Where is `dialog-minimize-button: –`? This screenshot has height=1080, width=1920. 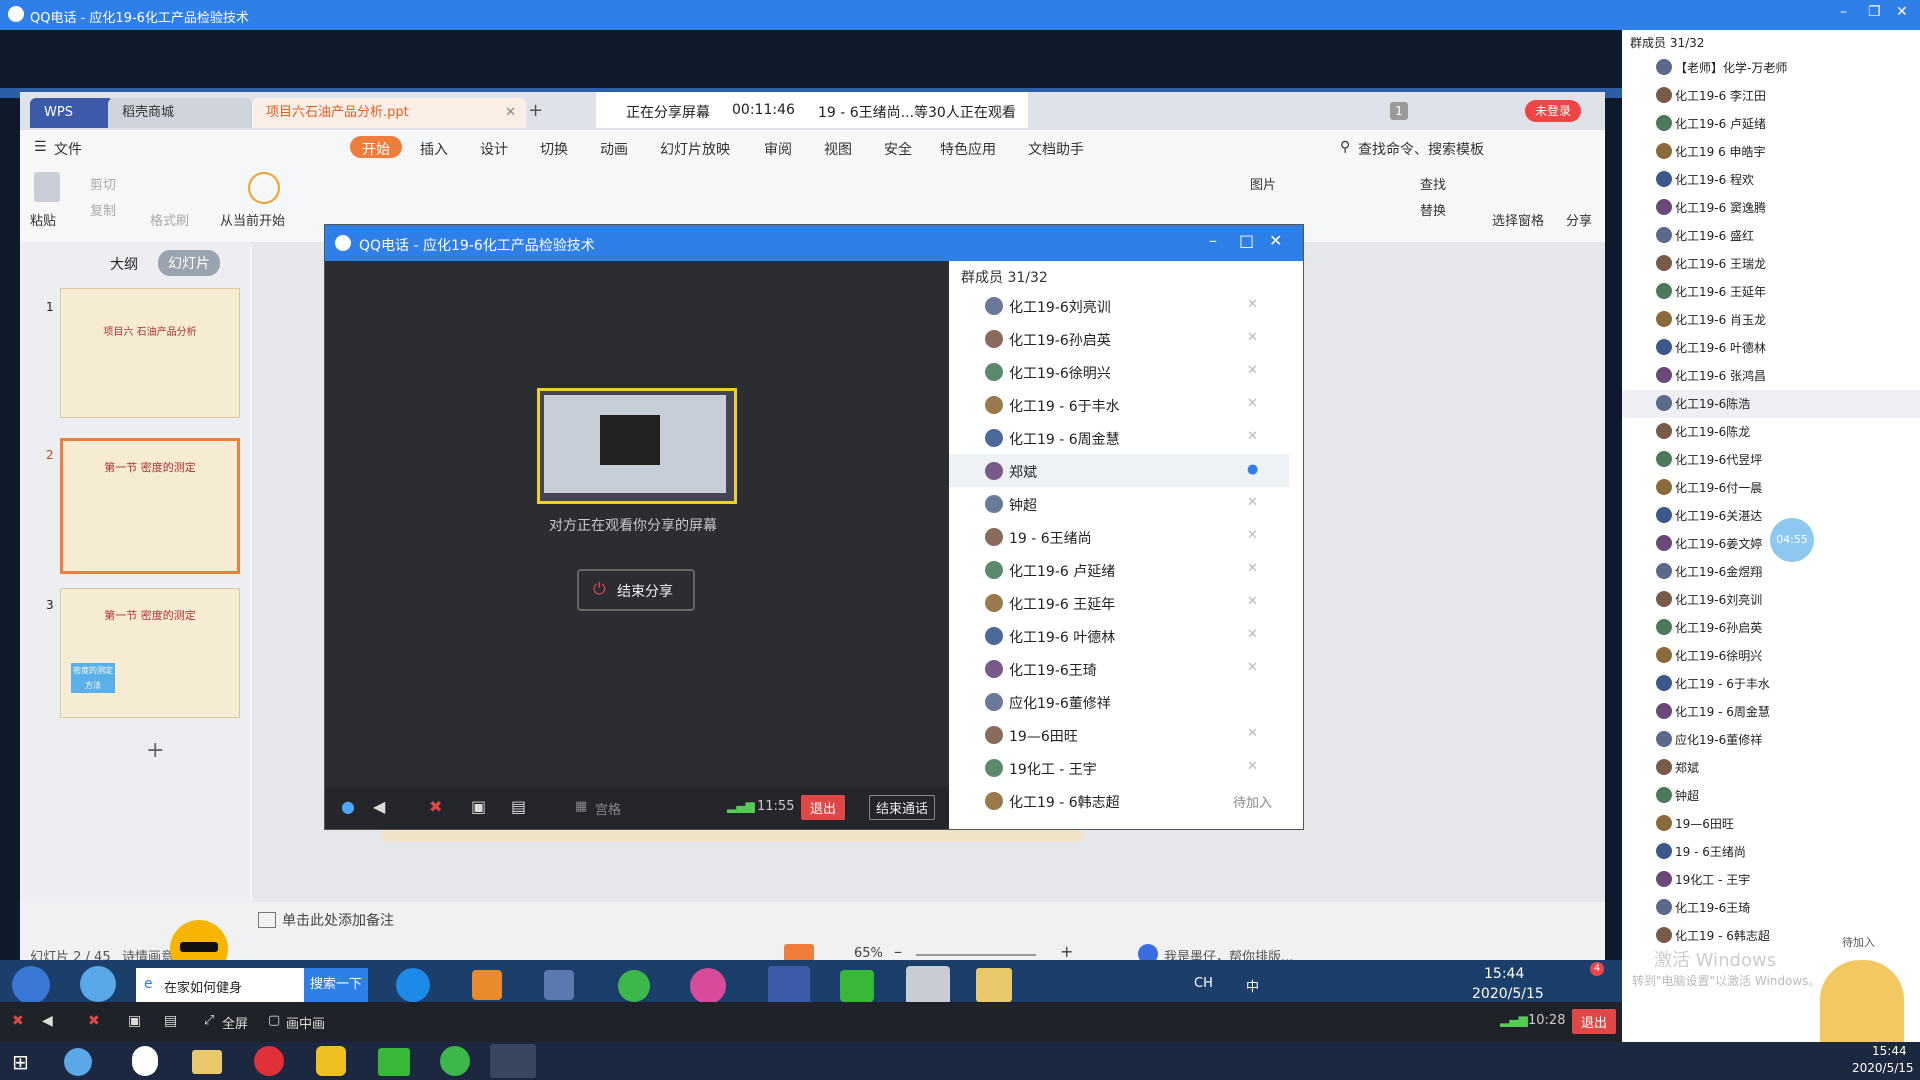 dialog-minimize-button: – is located at coordinates (1213, 240).